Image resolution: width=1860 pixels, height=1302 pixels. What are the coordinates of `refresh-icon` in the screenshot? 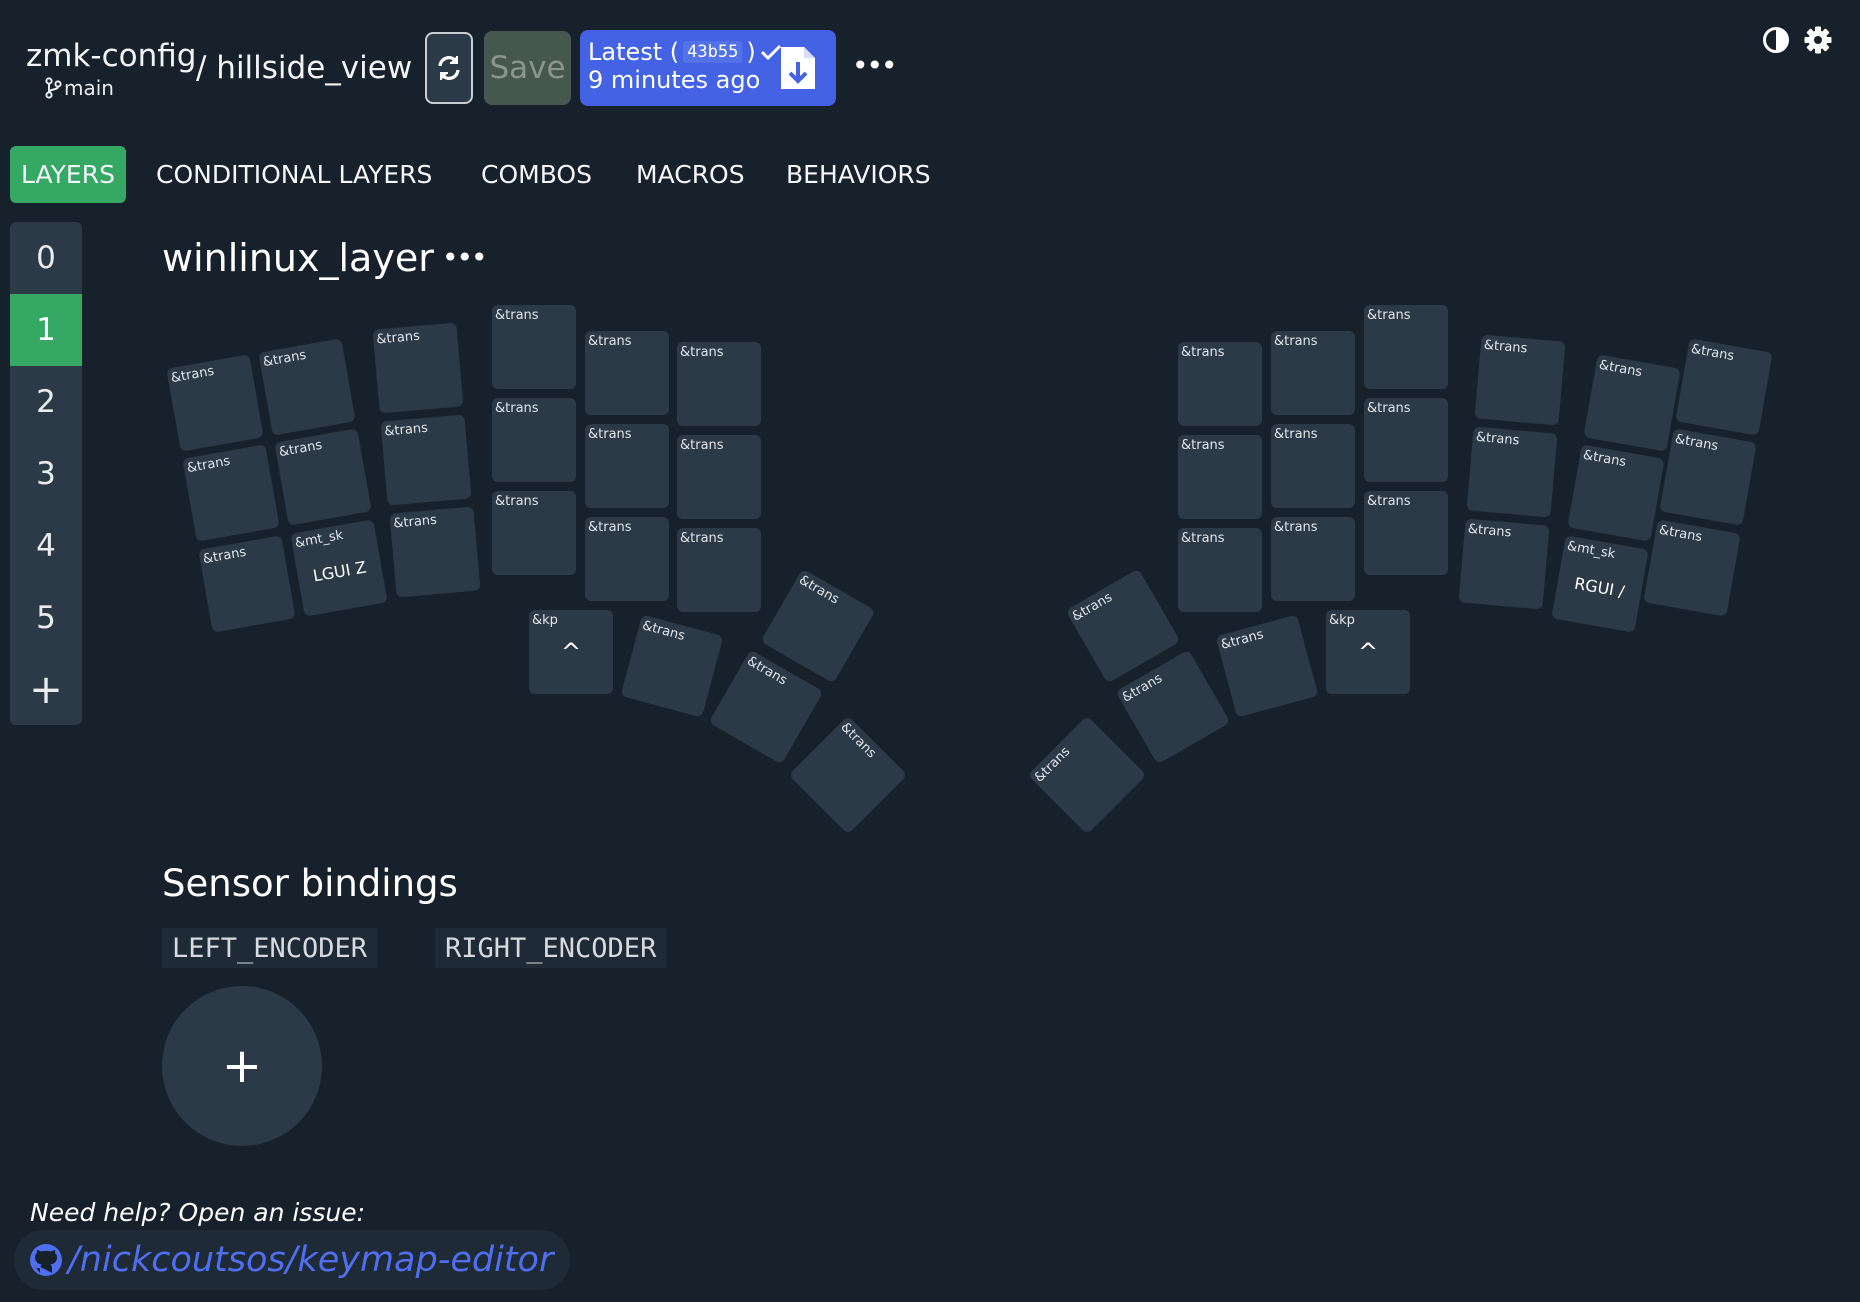 It's located at (449, 68).